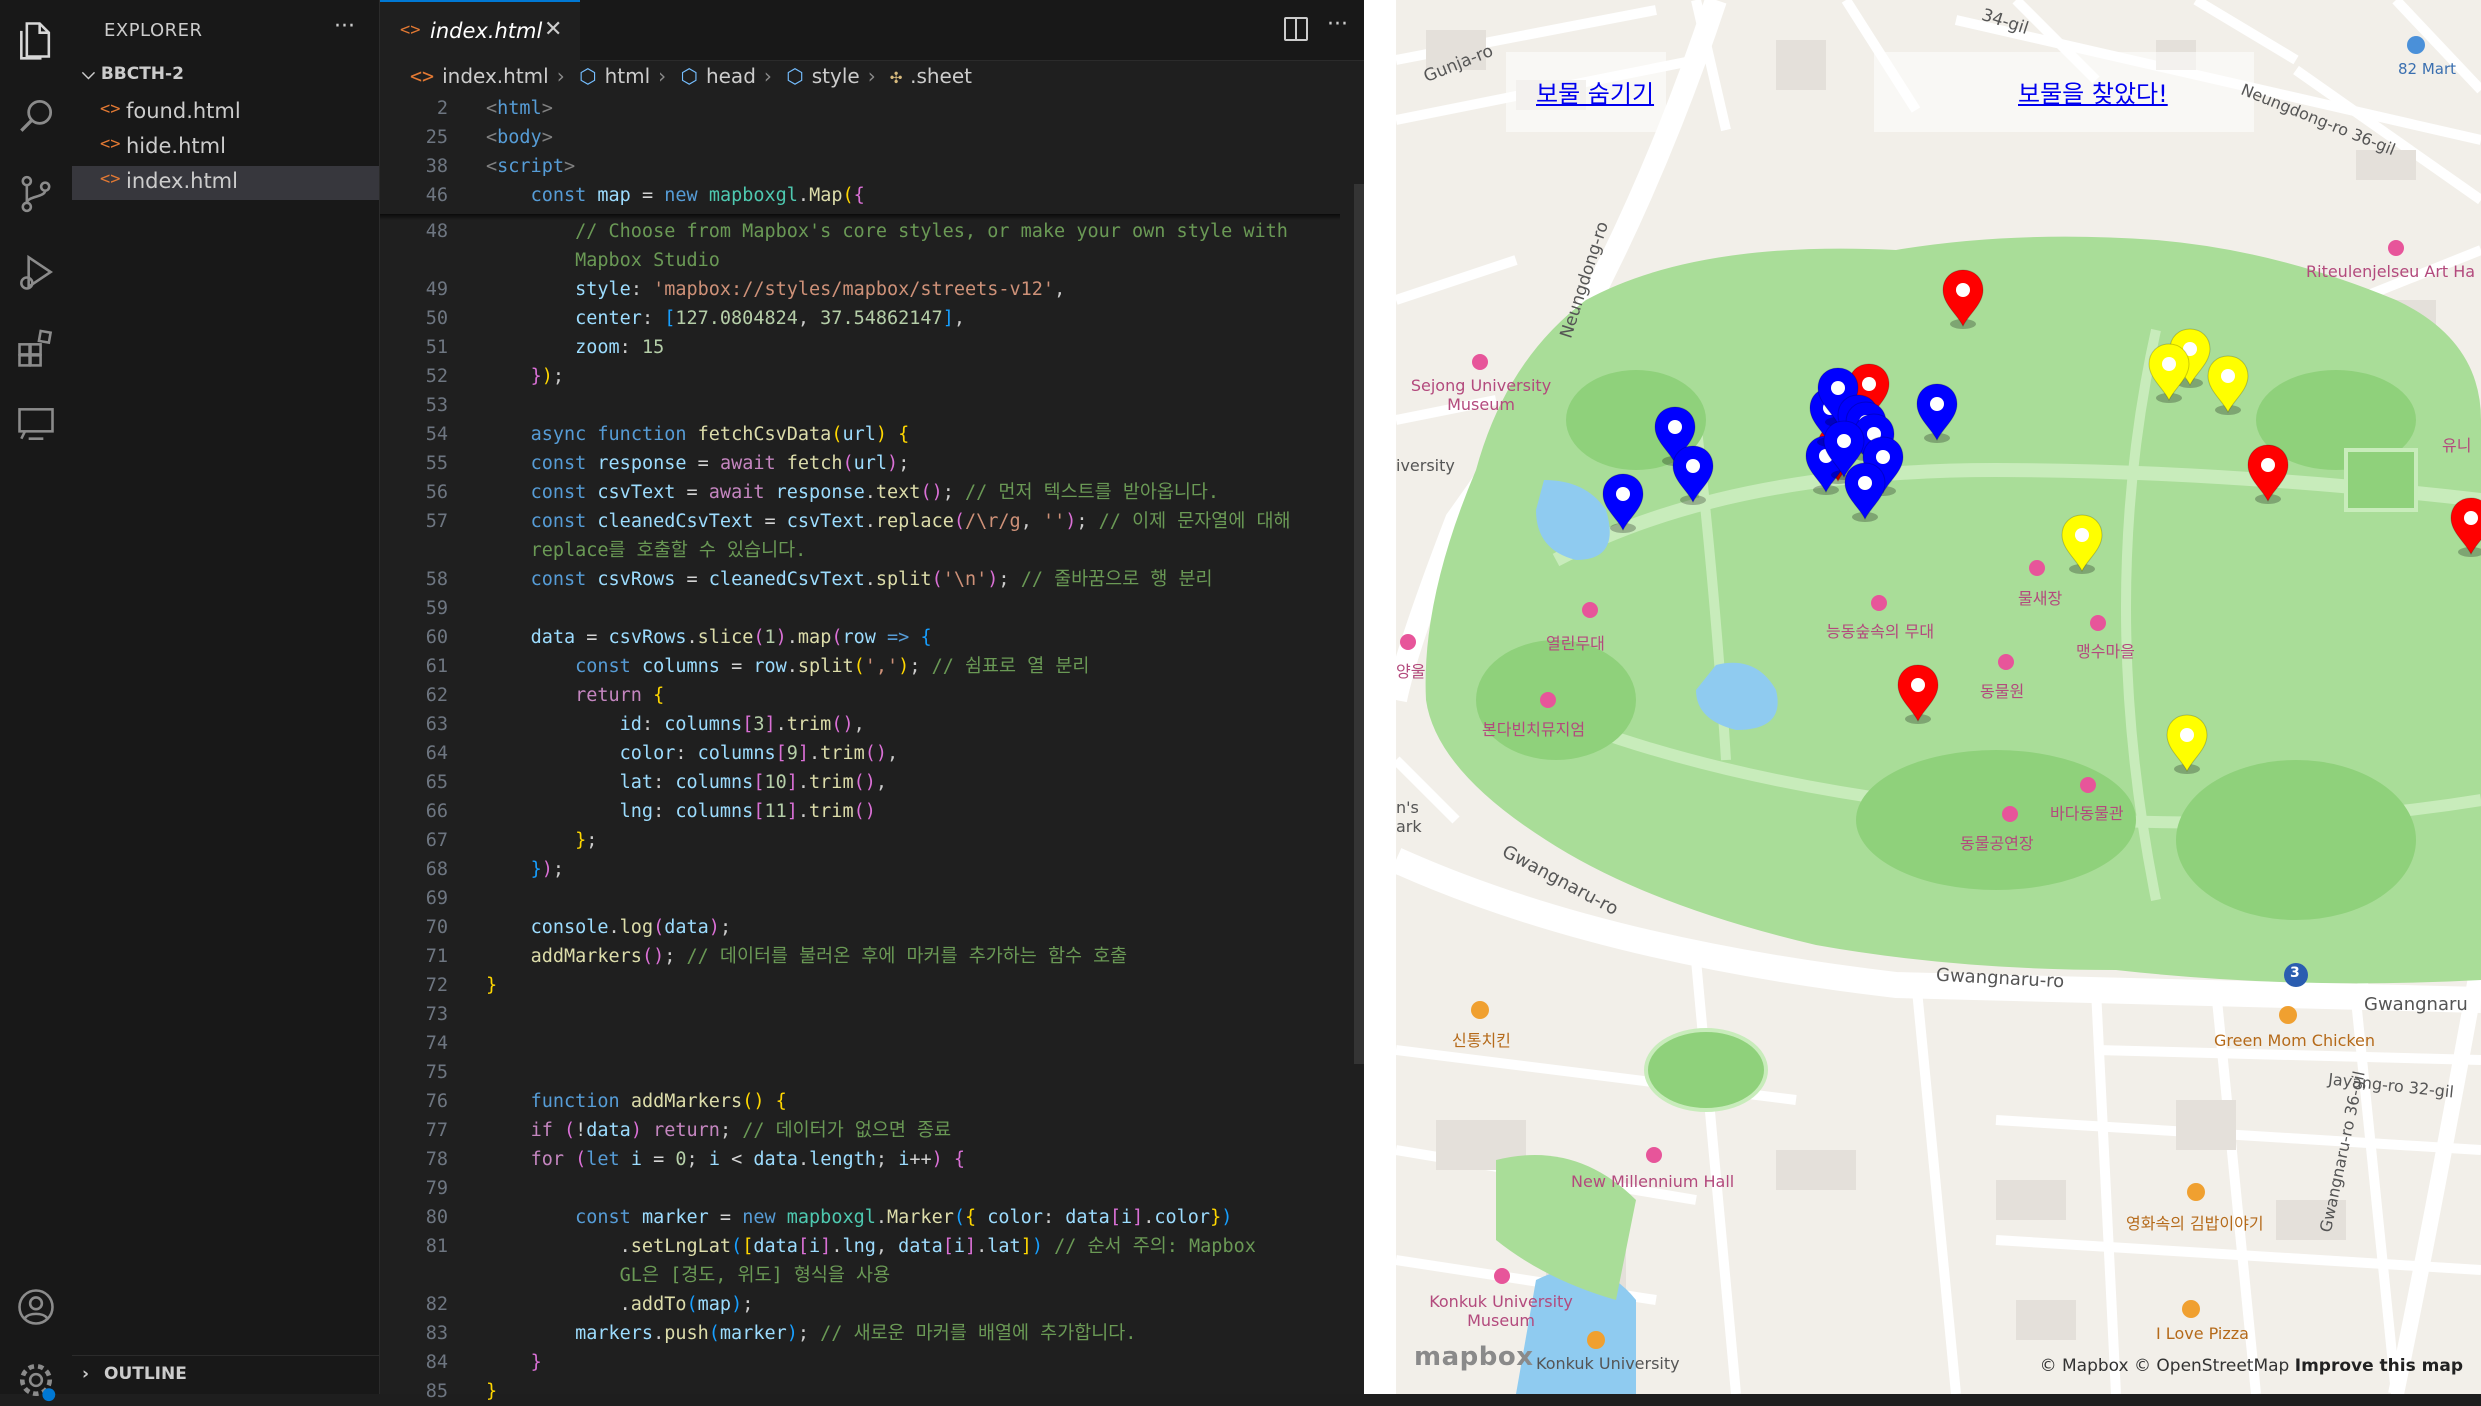 The image size is (2481, 1406). I want to click on map-label: 82 Mart, so click(2427, 69).